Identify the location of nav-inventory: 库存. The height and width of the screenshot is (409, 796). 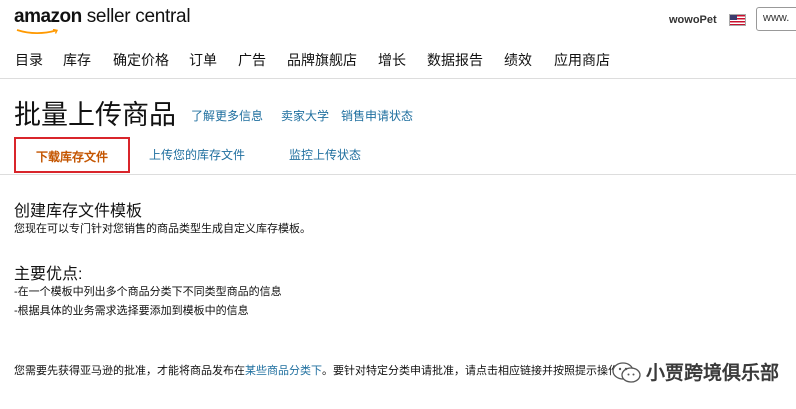
(77, 60).